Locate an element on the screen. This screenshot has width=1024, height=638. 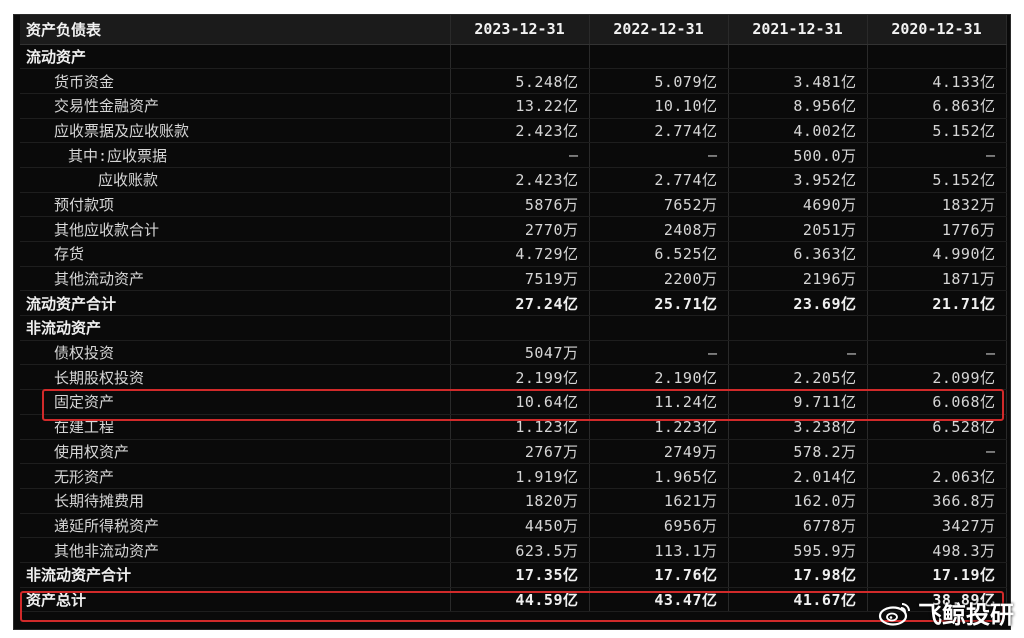
value-cell: 3427万 is located at coordinates (937, 526).